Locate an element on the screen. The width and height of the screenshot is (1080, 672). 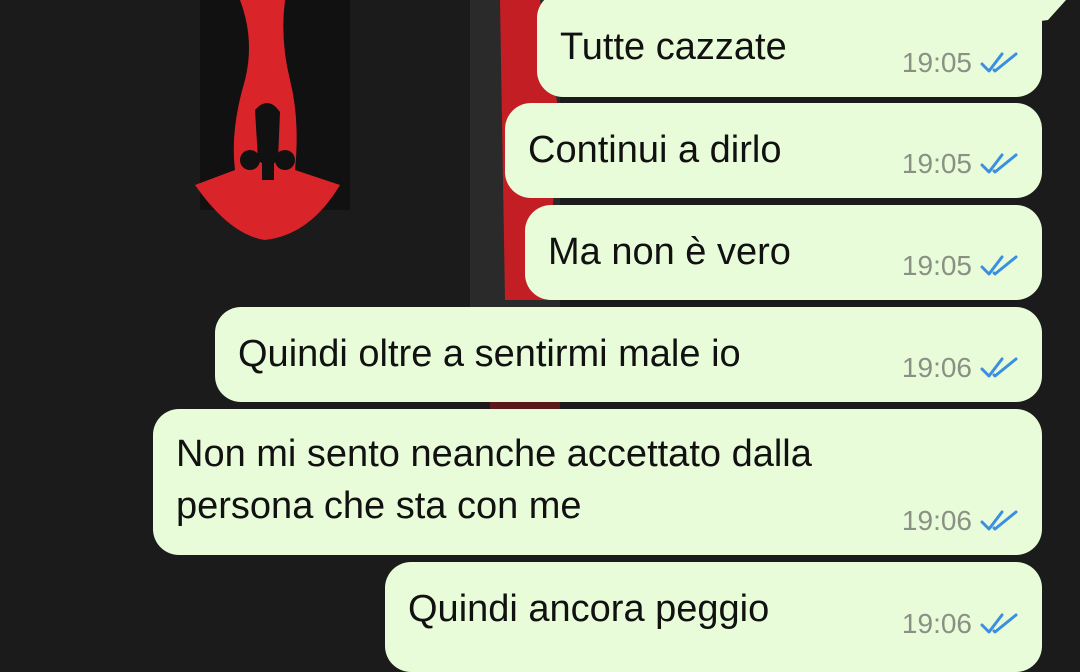
message-bubble: Tutte cazzate 19:05 is located at coordinates (801, 48).